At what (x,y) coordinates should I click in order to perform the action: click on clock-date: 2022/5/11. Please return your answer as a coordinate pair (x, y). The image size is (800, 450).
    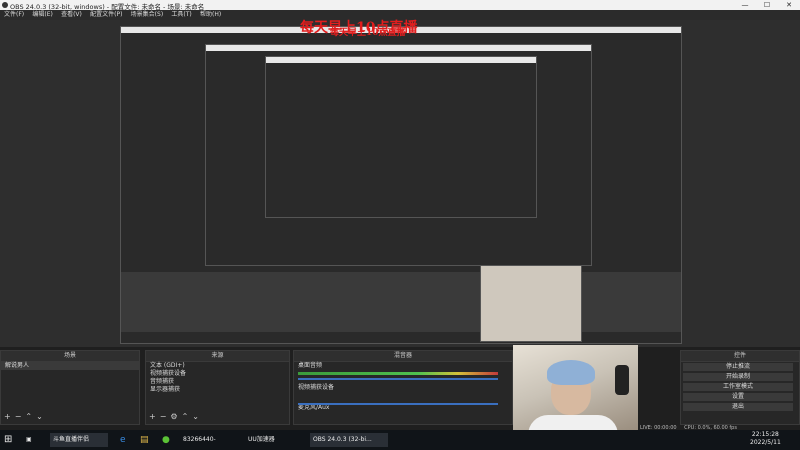
    Looking at the image, I should click on (765, 442).